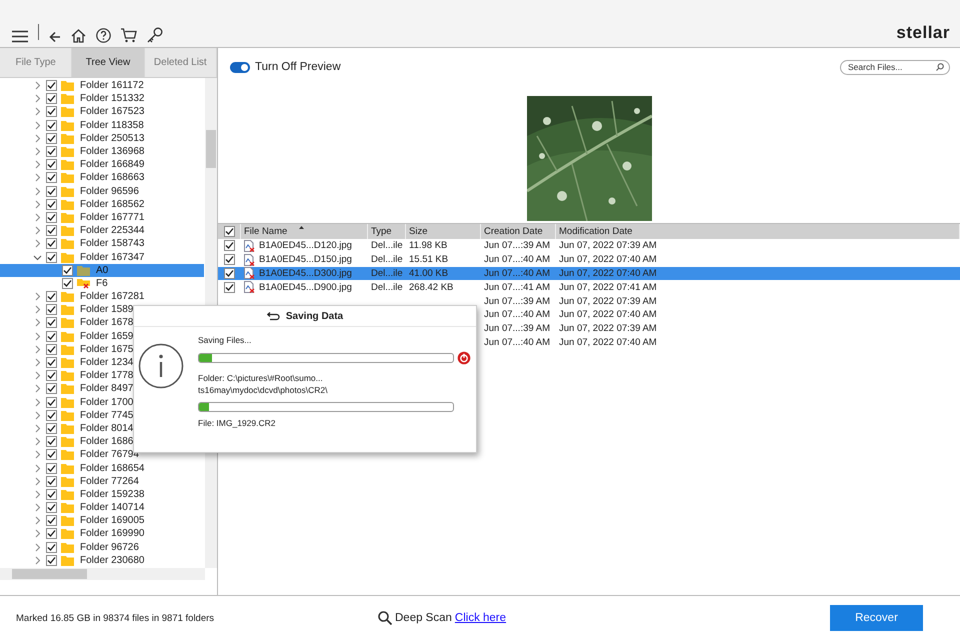 This screenshot has width=960, height=640. What do you see at coordinates (428, 260) in the screenshot?
I see `file-size: 15.51 KB` at bounding box center [428, 260].